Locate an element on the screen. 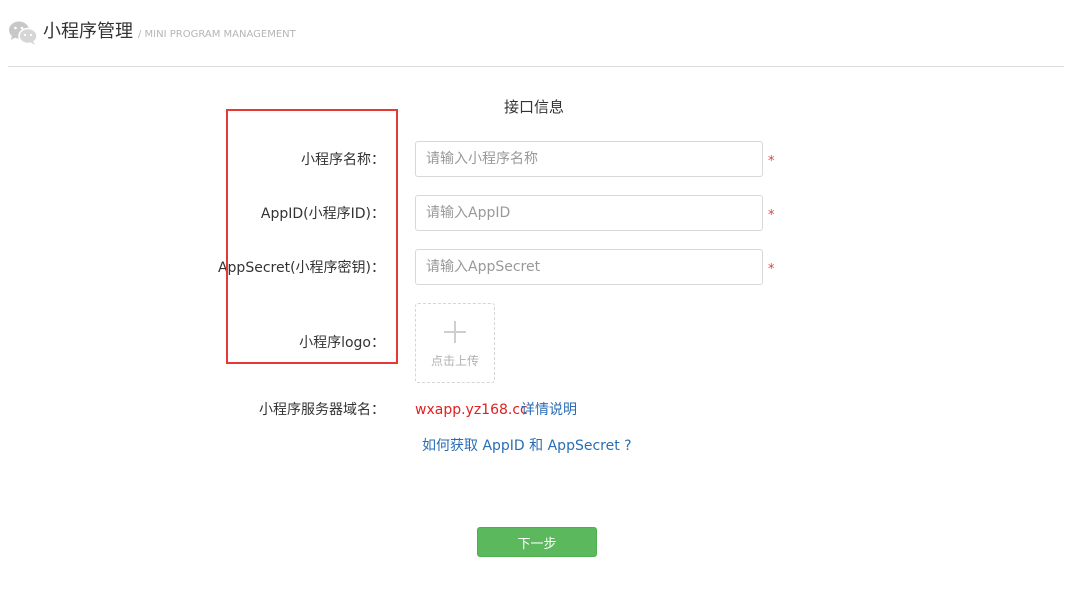 Image resolution: width=1073 pixels, height=590 pixels. appid-label: AppID(小程序ID)： is located at coordinates (322, 214).